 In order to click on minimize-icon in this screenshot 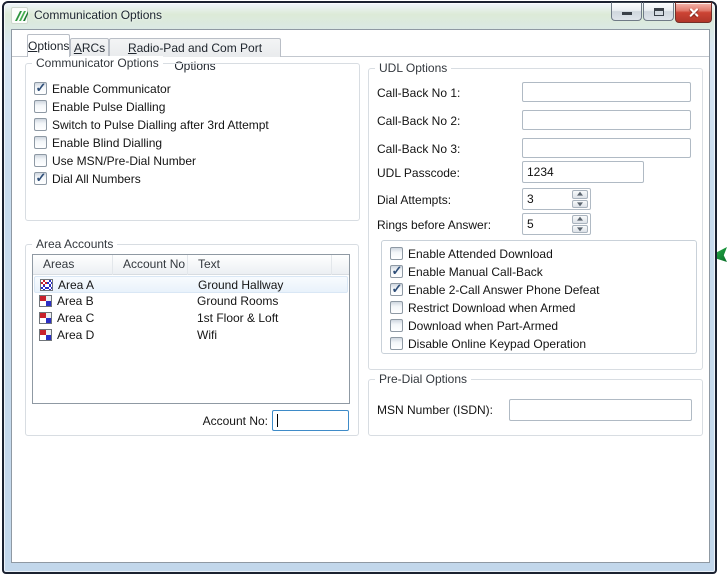, I will do `click(626, 11)`.